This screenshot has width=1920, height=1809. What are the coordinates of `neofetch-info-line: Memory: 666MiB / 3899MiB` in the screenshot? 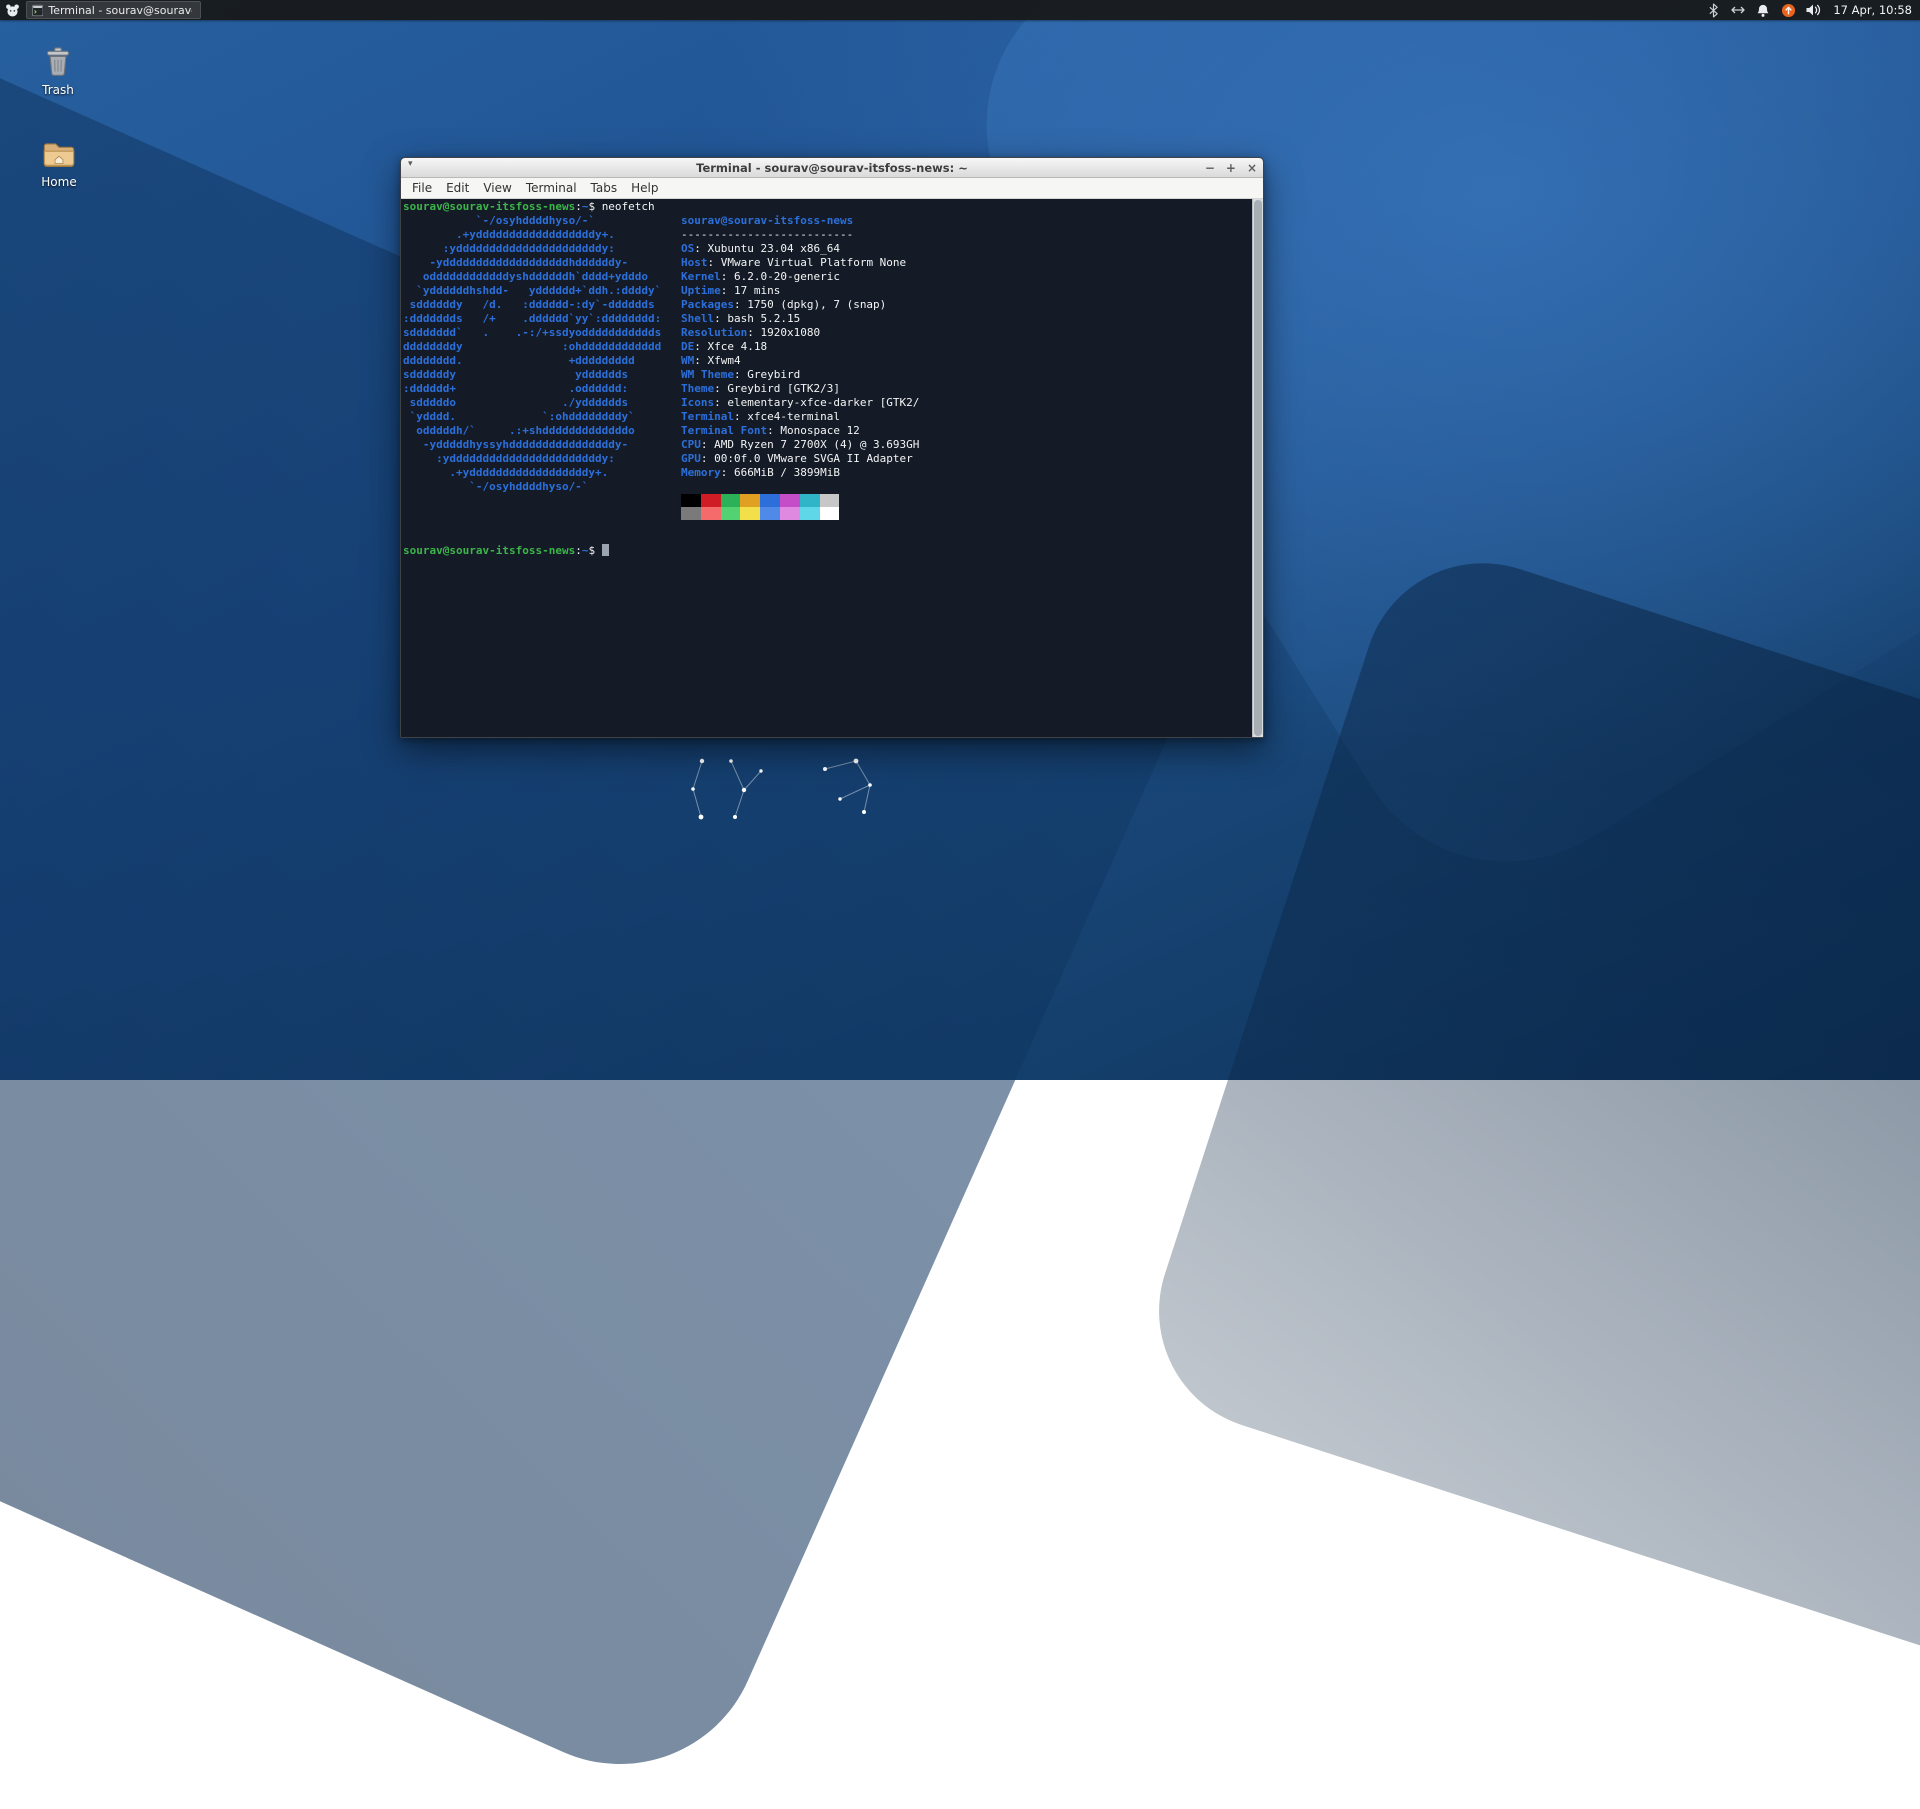 It's located at (965, 473).